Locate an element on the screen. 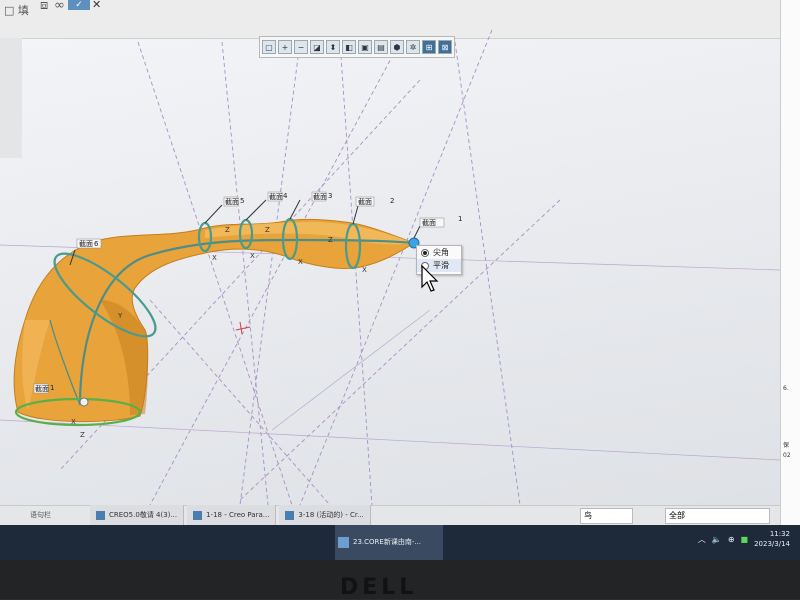  axis-letter-x-1: X is located at coordinates (214, 258).